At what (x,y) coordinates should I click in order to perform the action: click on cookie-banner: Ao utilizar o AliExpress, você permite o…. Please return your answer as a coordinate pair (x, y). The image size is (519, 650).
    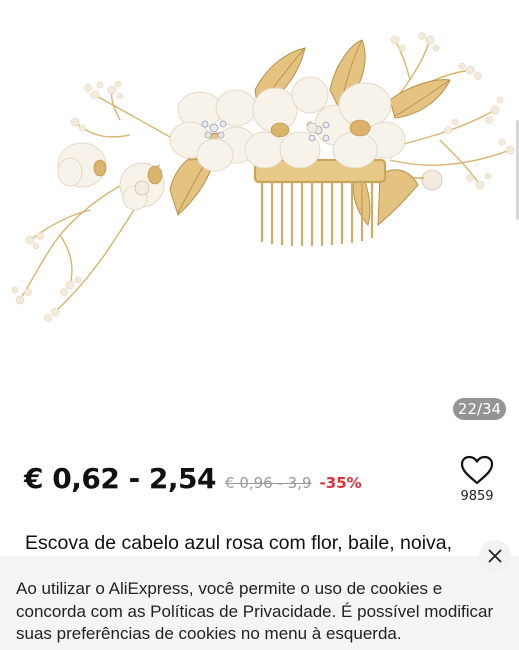
    Looking at the image, I should click on (259, 603).